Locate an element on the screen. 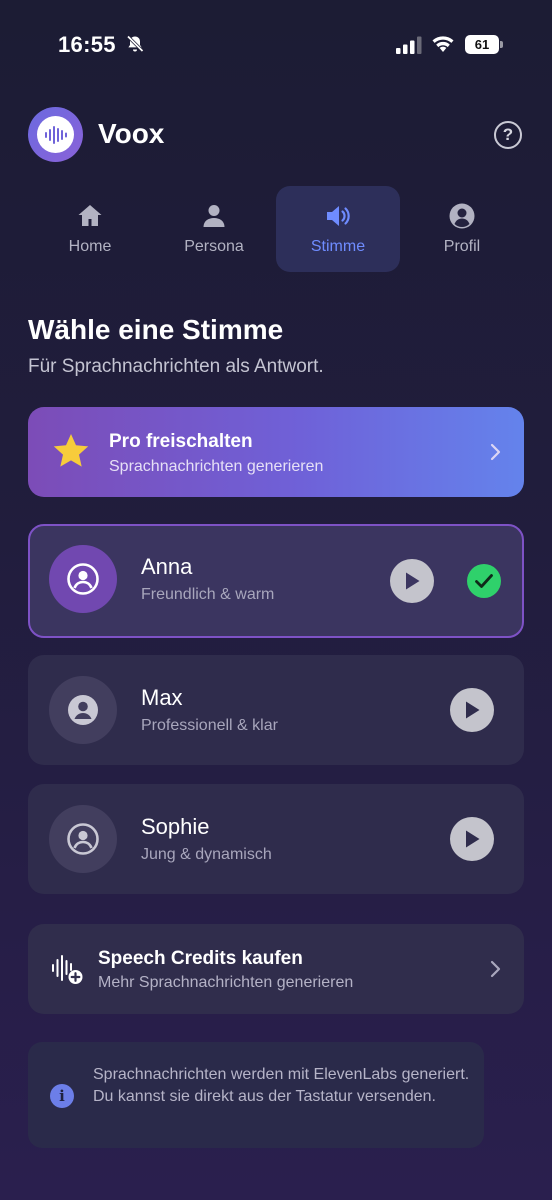 This screenshot has width=552, height=1200. tab-label: Stimme is located at coordinates (338, 246).